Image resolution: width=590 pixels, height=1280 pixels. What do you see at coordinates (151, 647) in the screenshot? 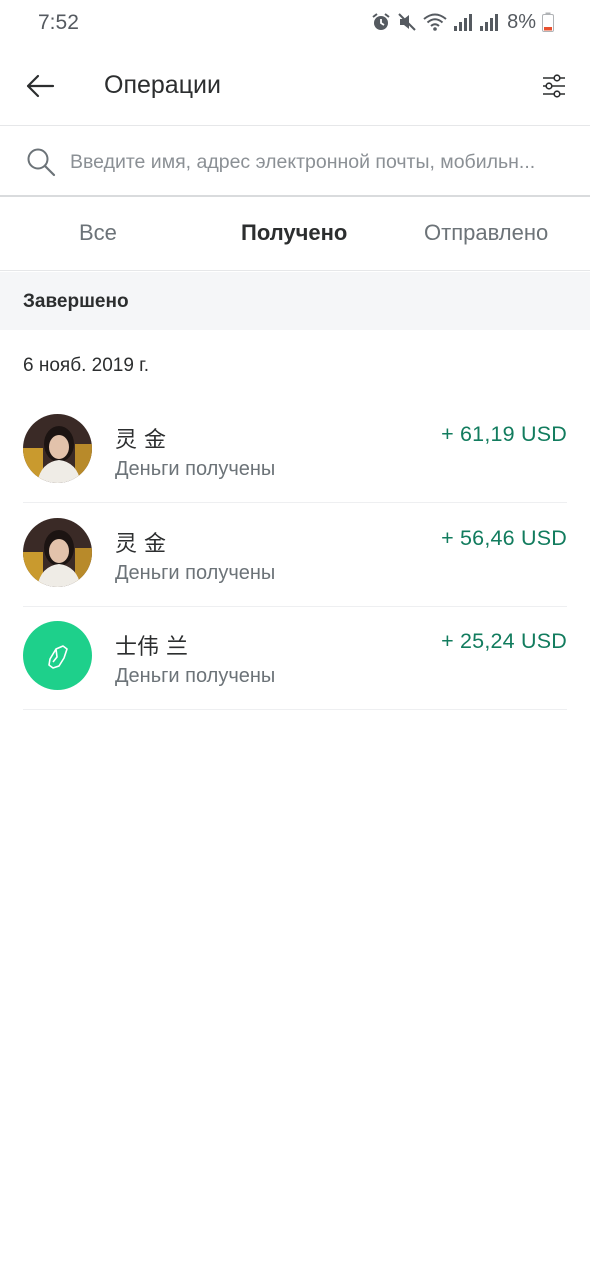
I see `transaction-name: 士伟 兰` at bounding box center [151, 647].